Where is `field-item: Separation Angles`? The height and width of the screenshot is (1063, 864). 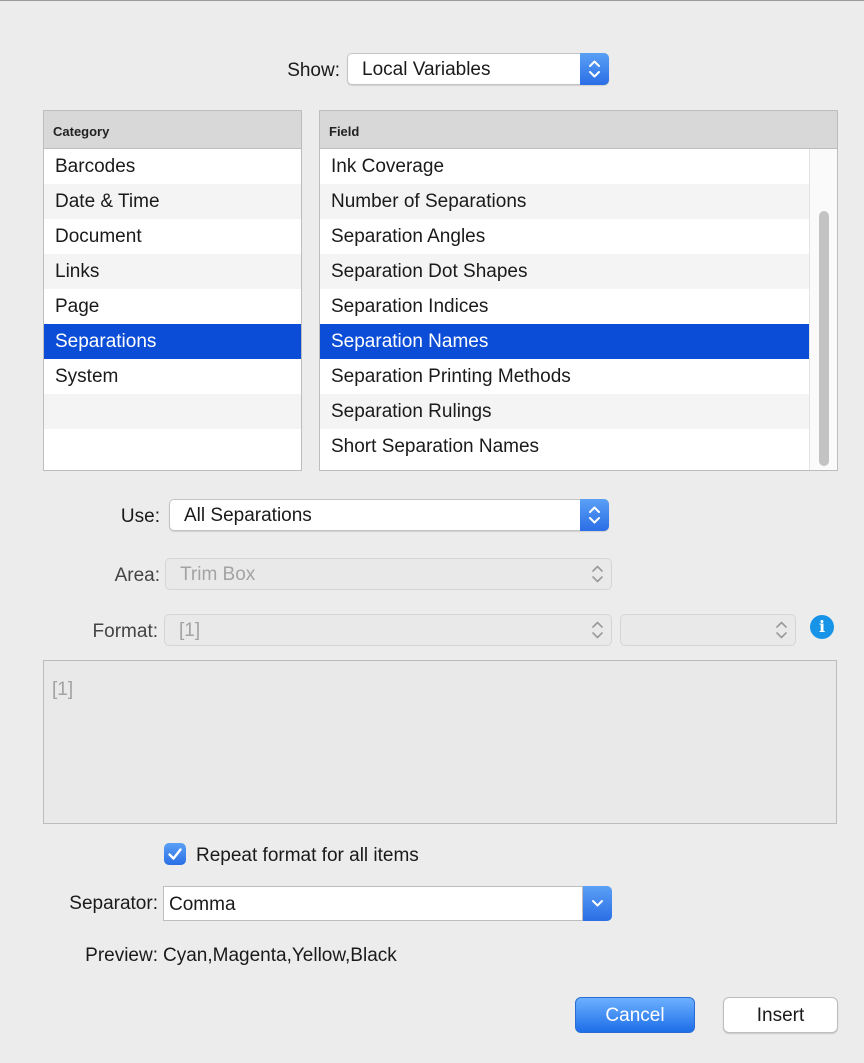 field-item: Separation Angles is located at coordinates (565, 236).